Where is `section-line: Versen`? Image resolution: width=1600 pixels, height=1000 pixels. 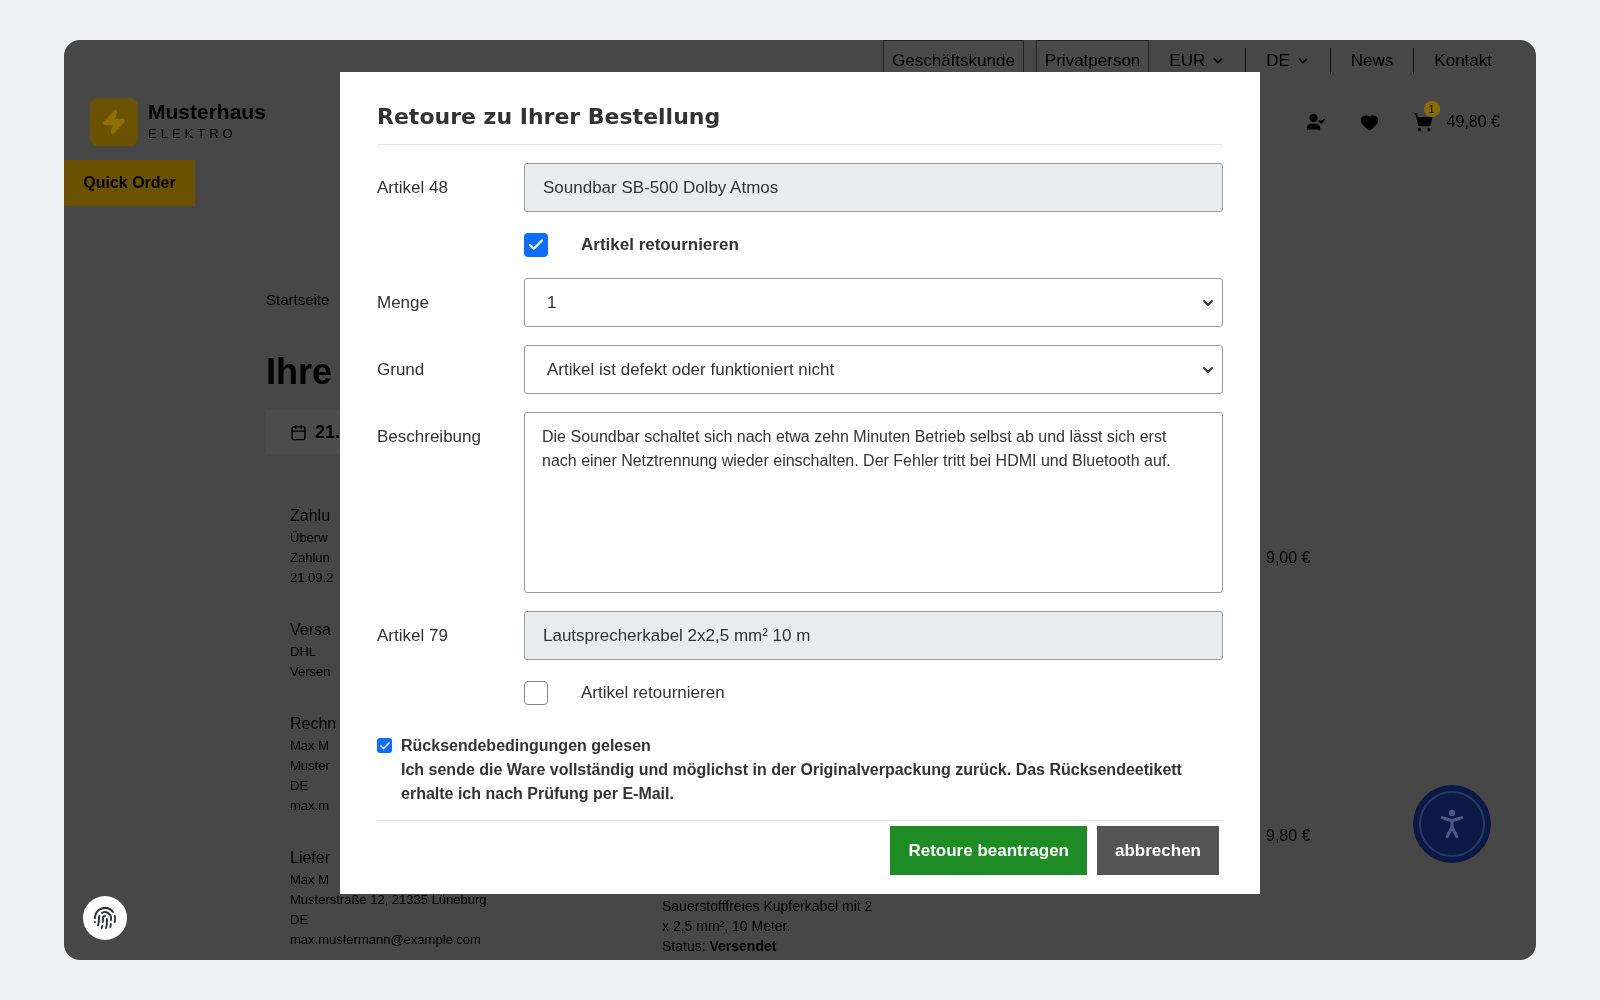
section-line: Versen is located at coordinates (310, 672).